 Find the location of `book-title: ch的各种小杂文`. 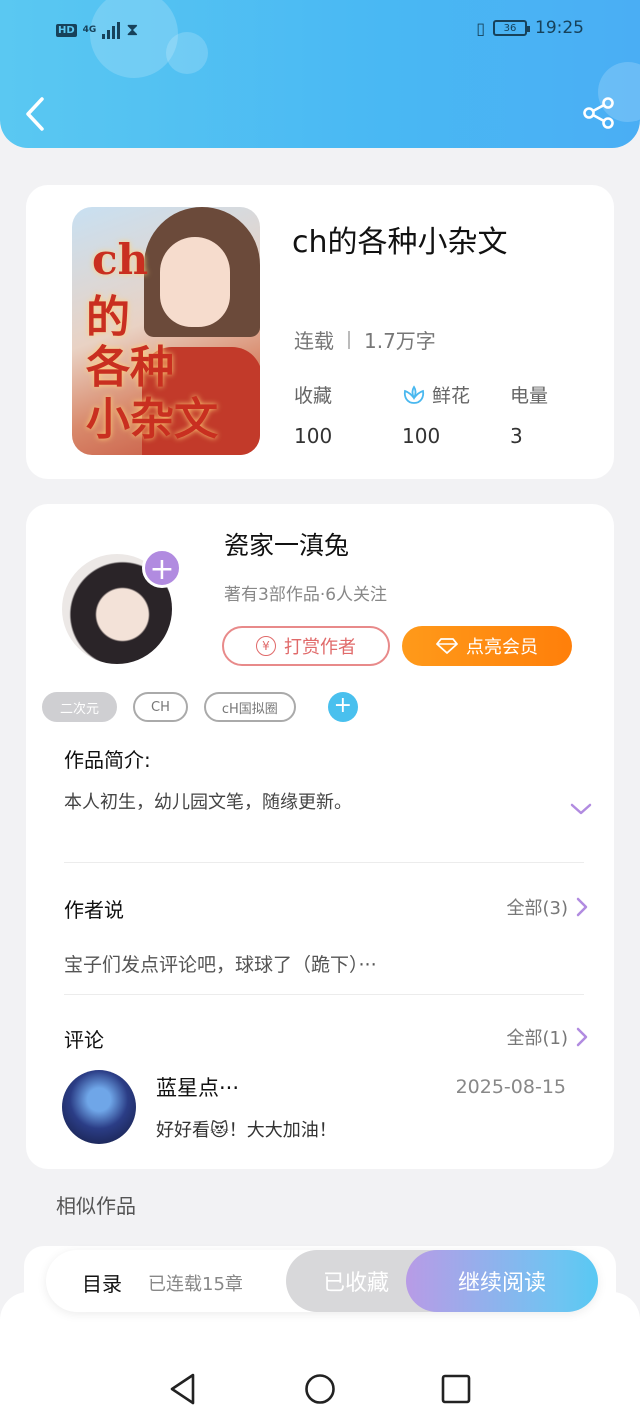

book-title: ch的各种小杂文 is located at coordinates (400, 242).